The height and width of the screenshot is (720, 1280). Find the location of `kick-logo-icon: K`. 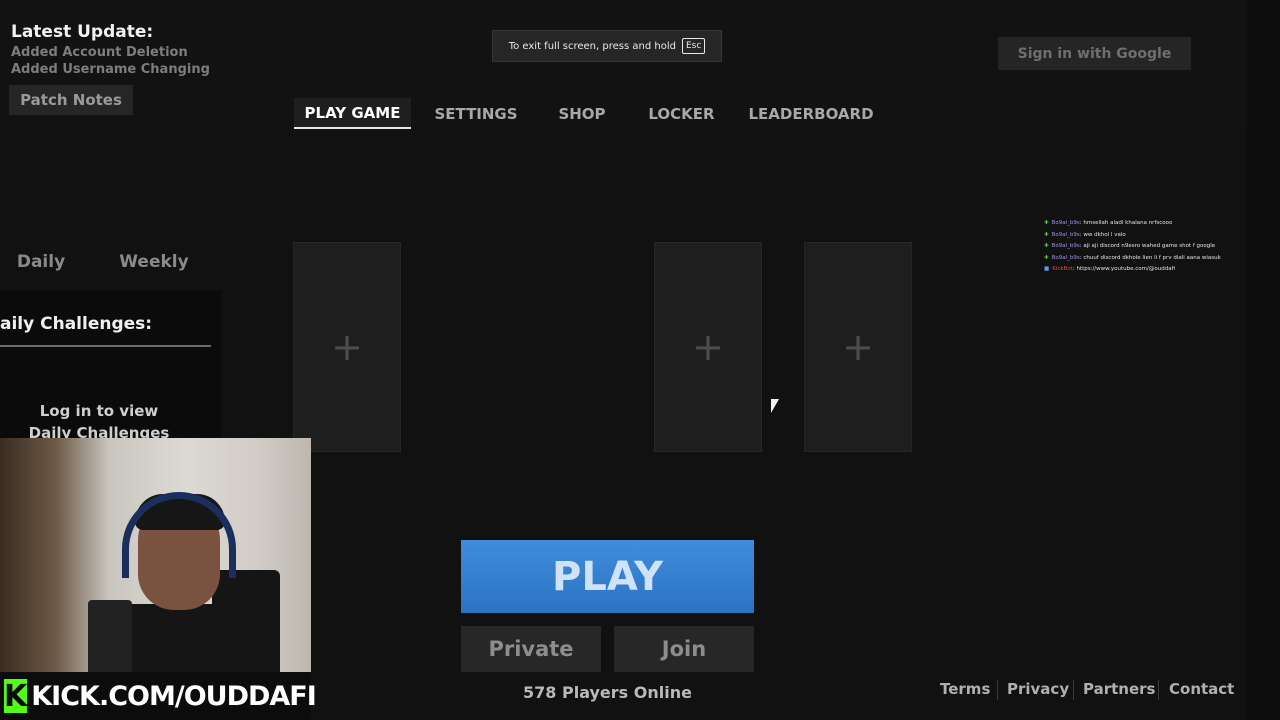

kick-logo-icon: K is located at coordinates (16, 696).